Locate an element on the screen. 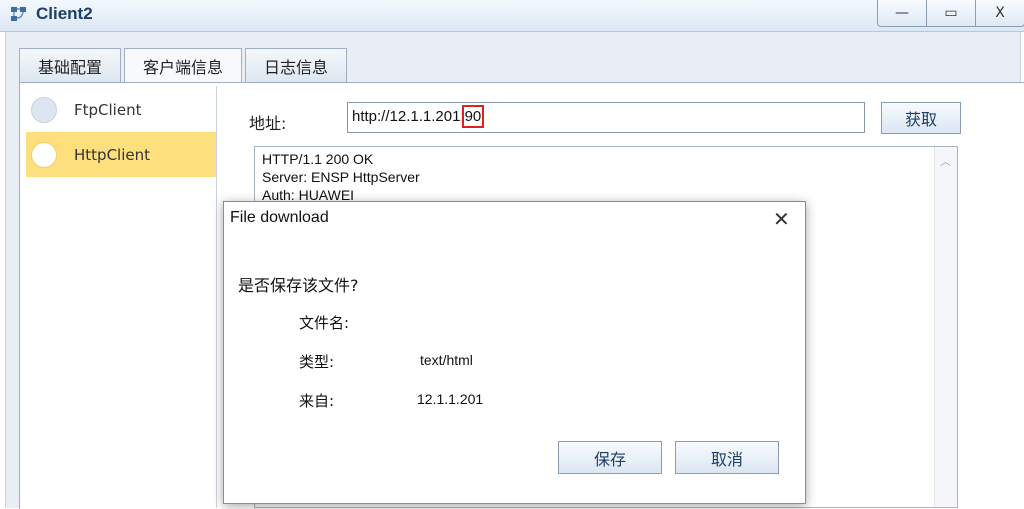 The height and width of the screenshot is (509, 1024). close-button: X is located at coordinates (1000, 13).